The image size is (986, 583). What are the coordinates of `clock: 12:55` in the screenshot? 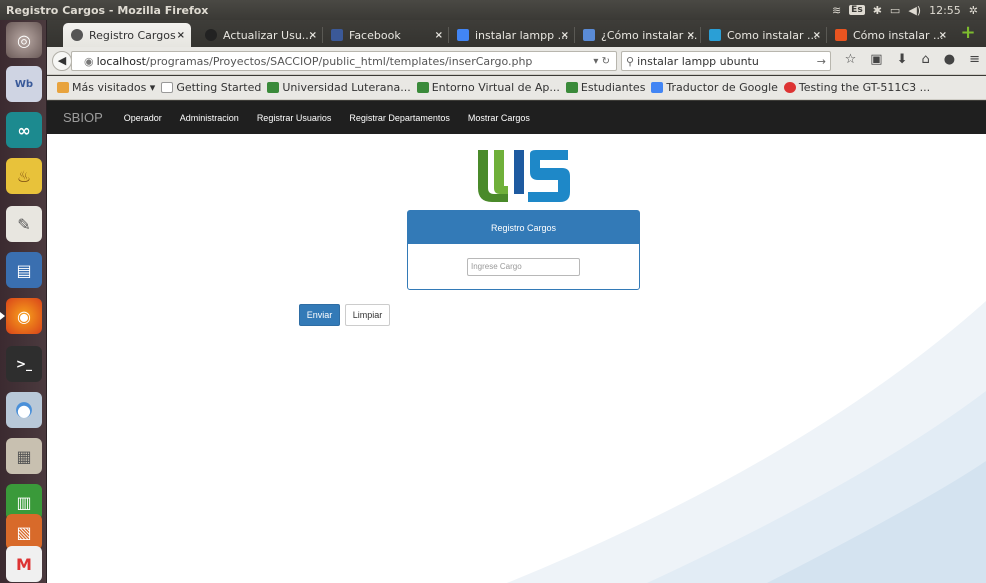 It's located at (945, 10).